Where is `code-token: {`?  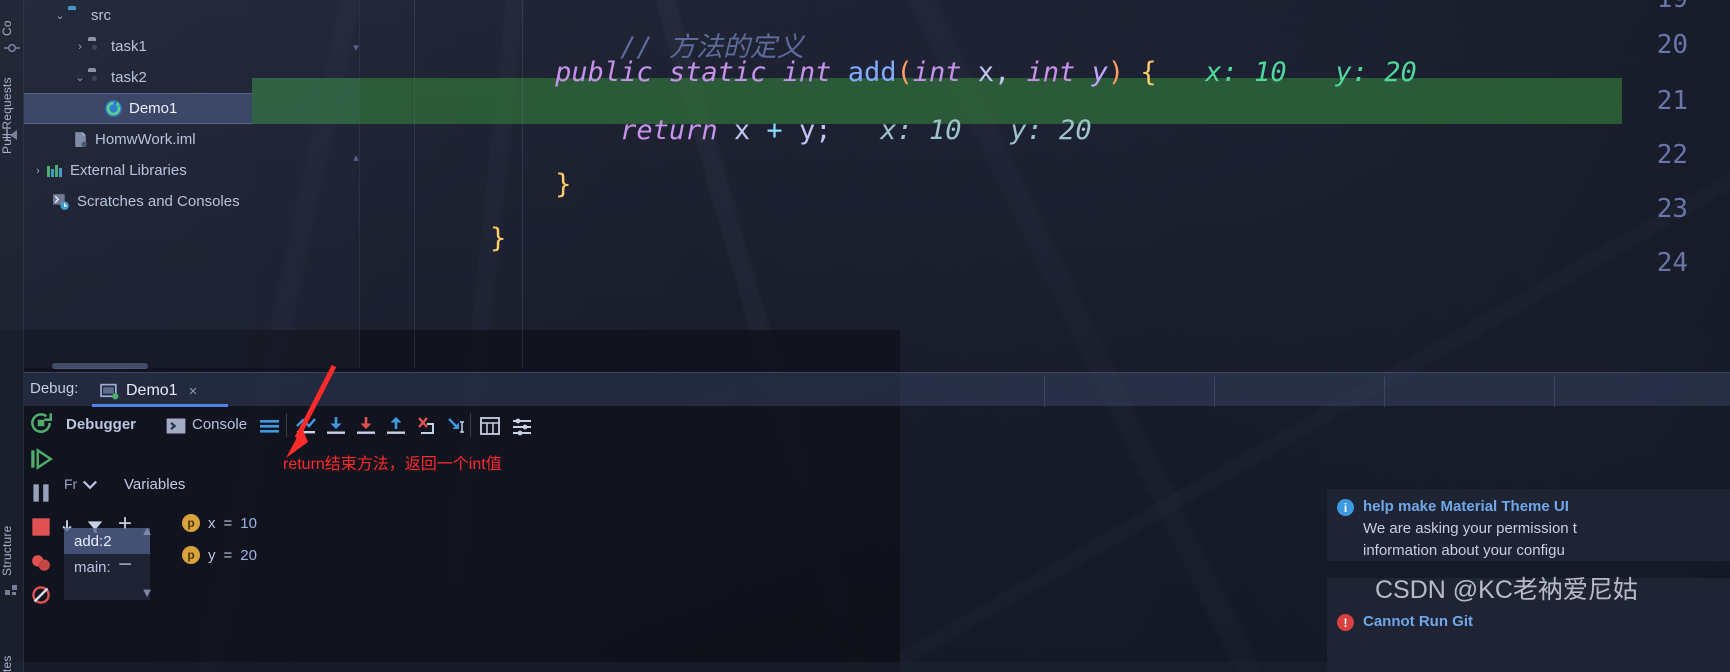 code-token: { is located at coordinates (1140, 72).